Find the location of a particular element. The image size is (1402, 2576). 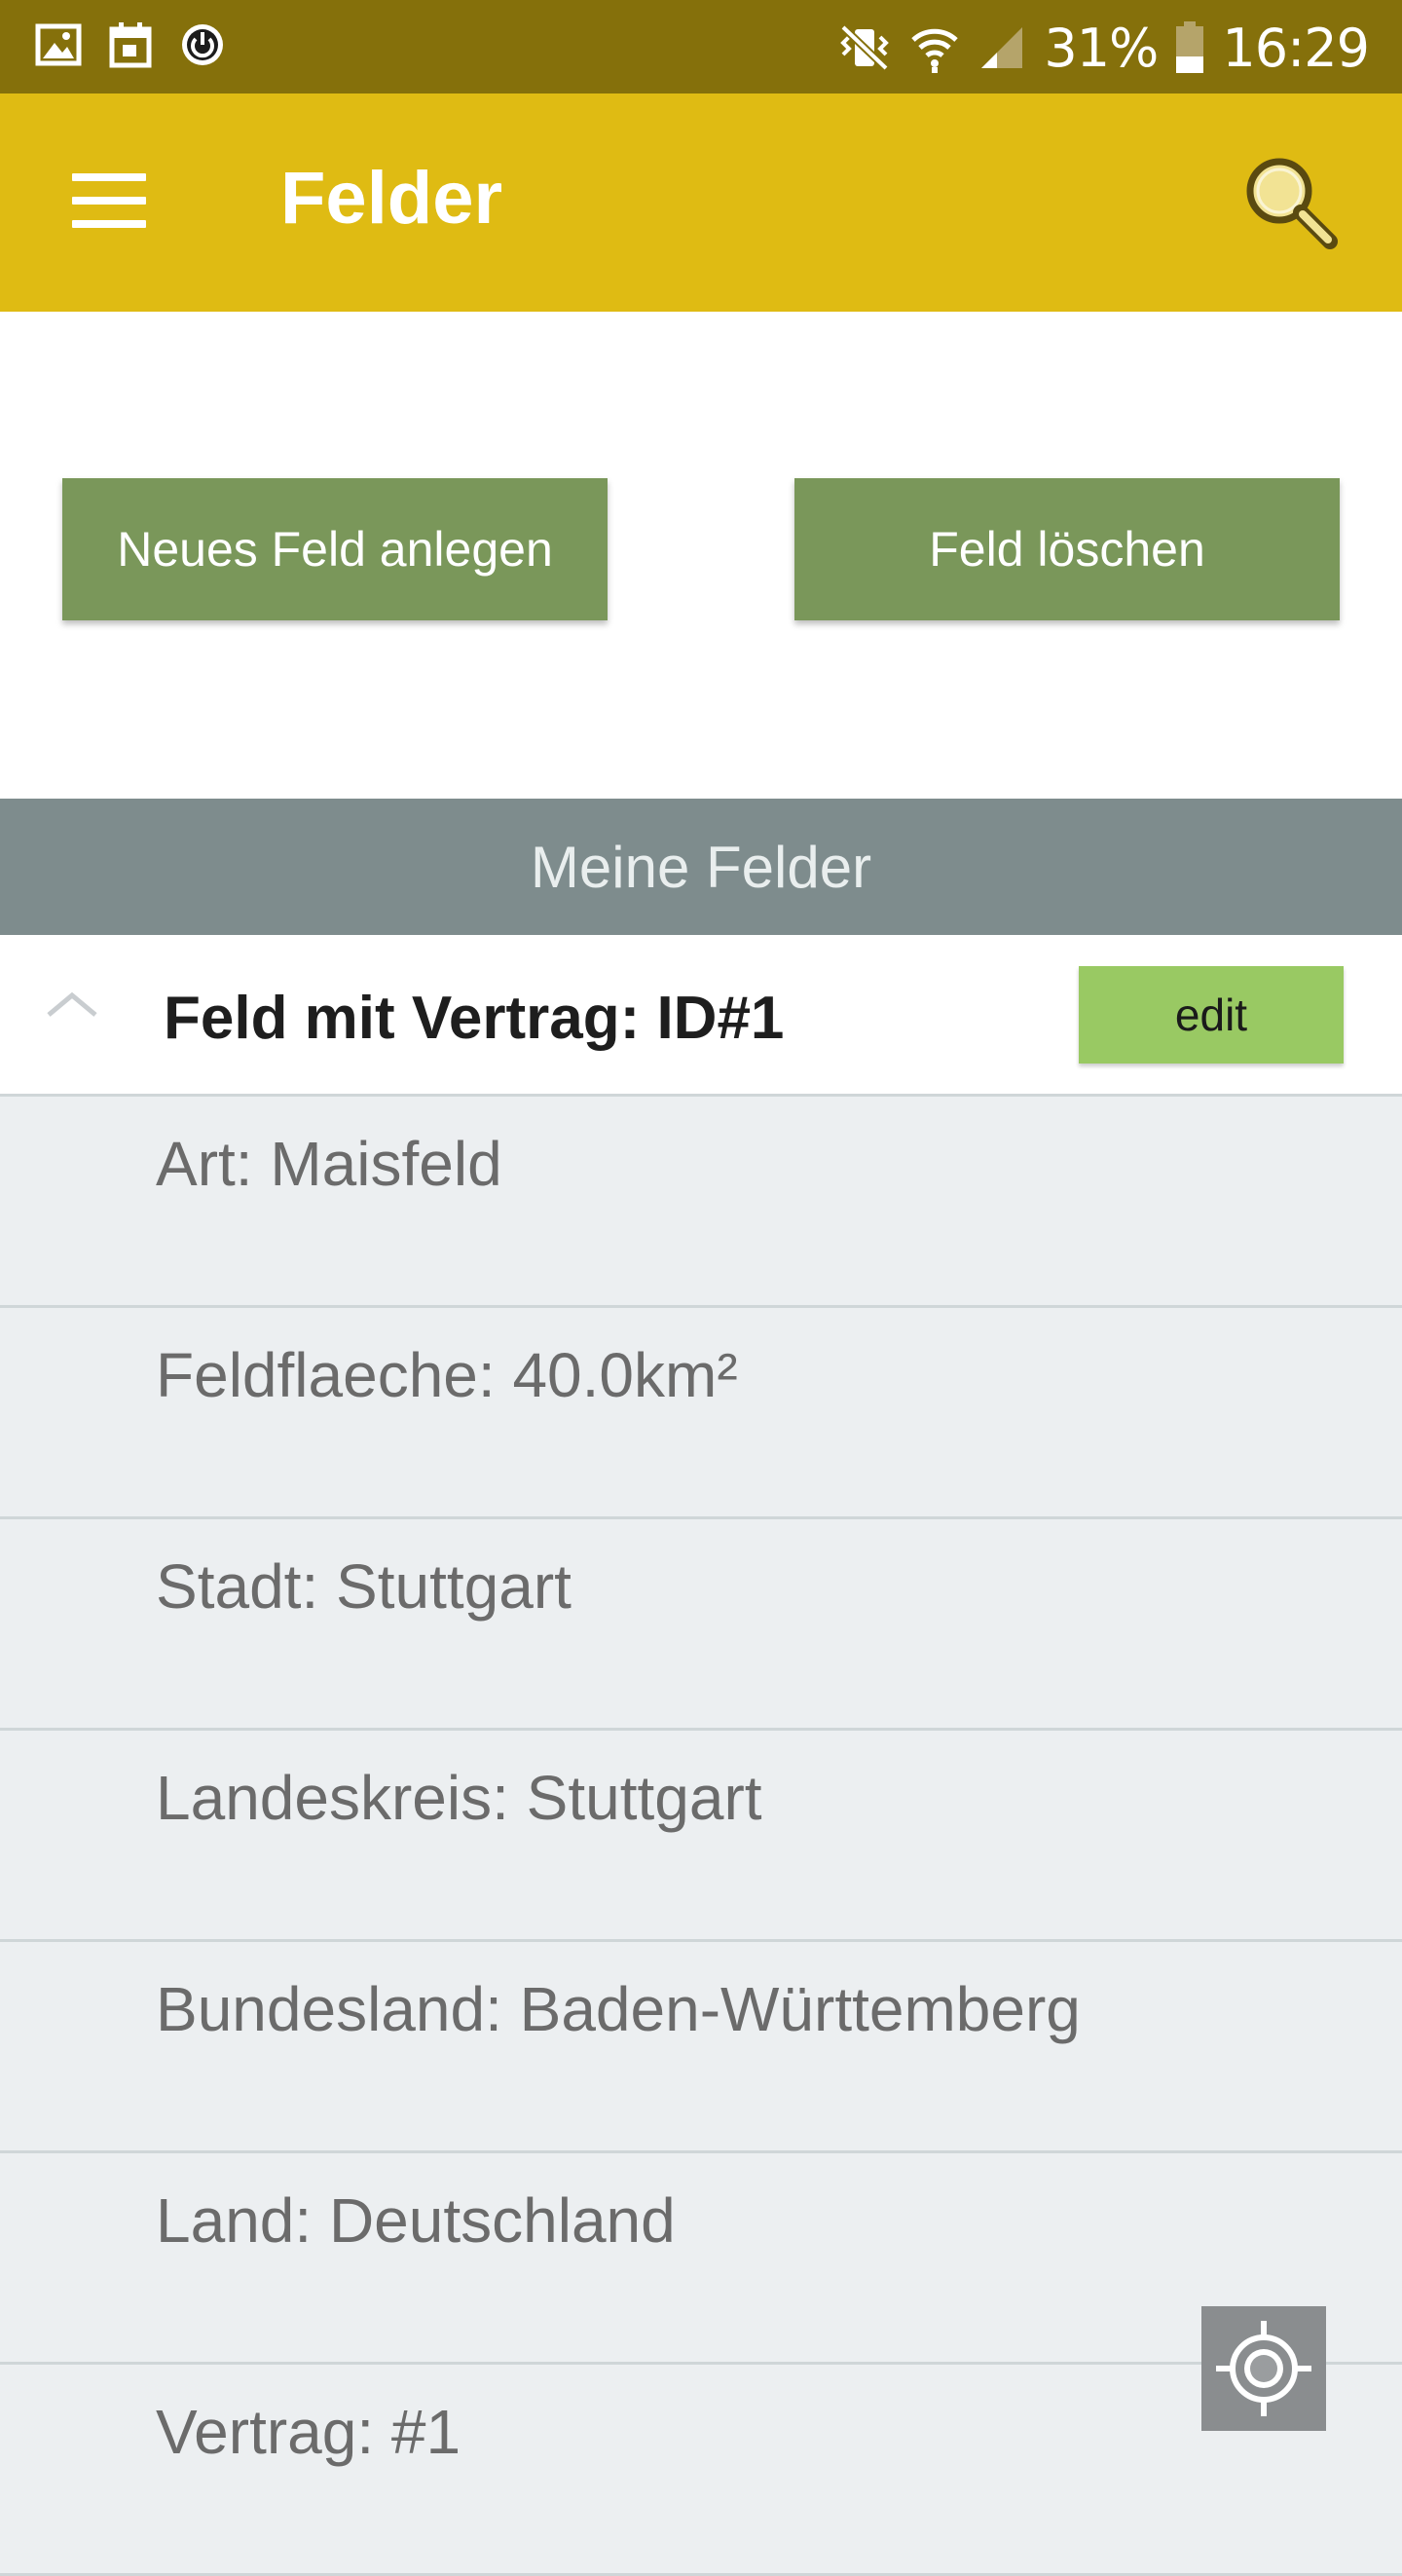

my-location-button is located at coordinates (1263, 2368).